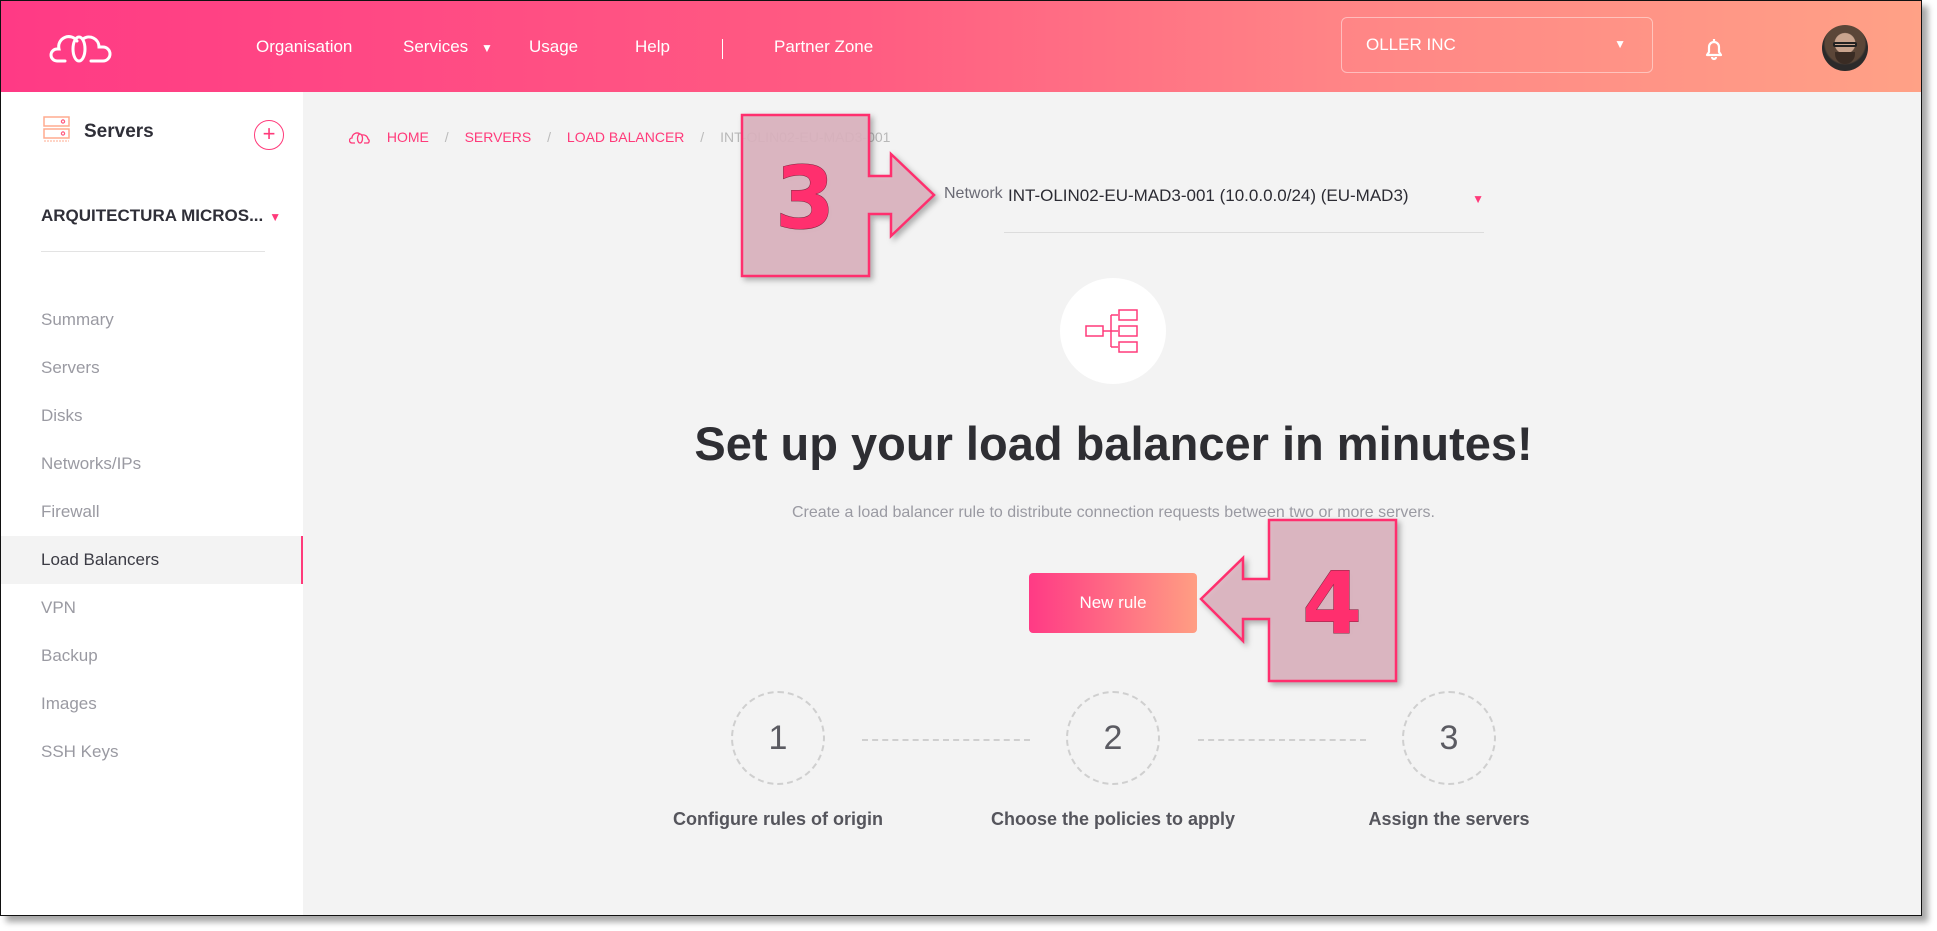 The height and width of the screenshot is (931, 1937). What do you see at coordinates (152, 704) in the screenshot?
I see `sidebar-item-images: Images` at bounding box center [152, 704].